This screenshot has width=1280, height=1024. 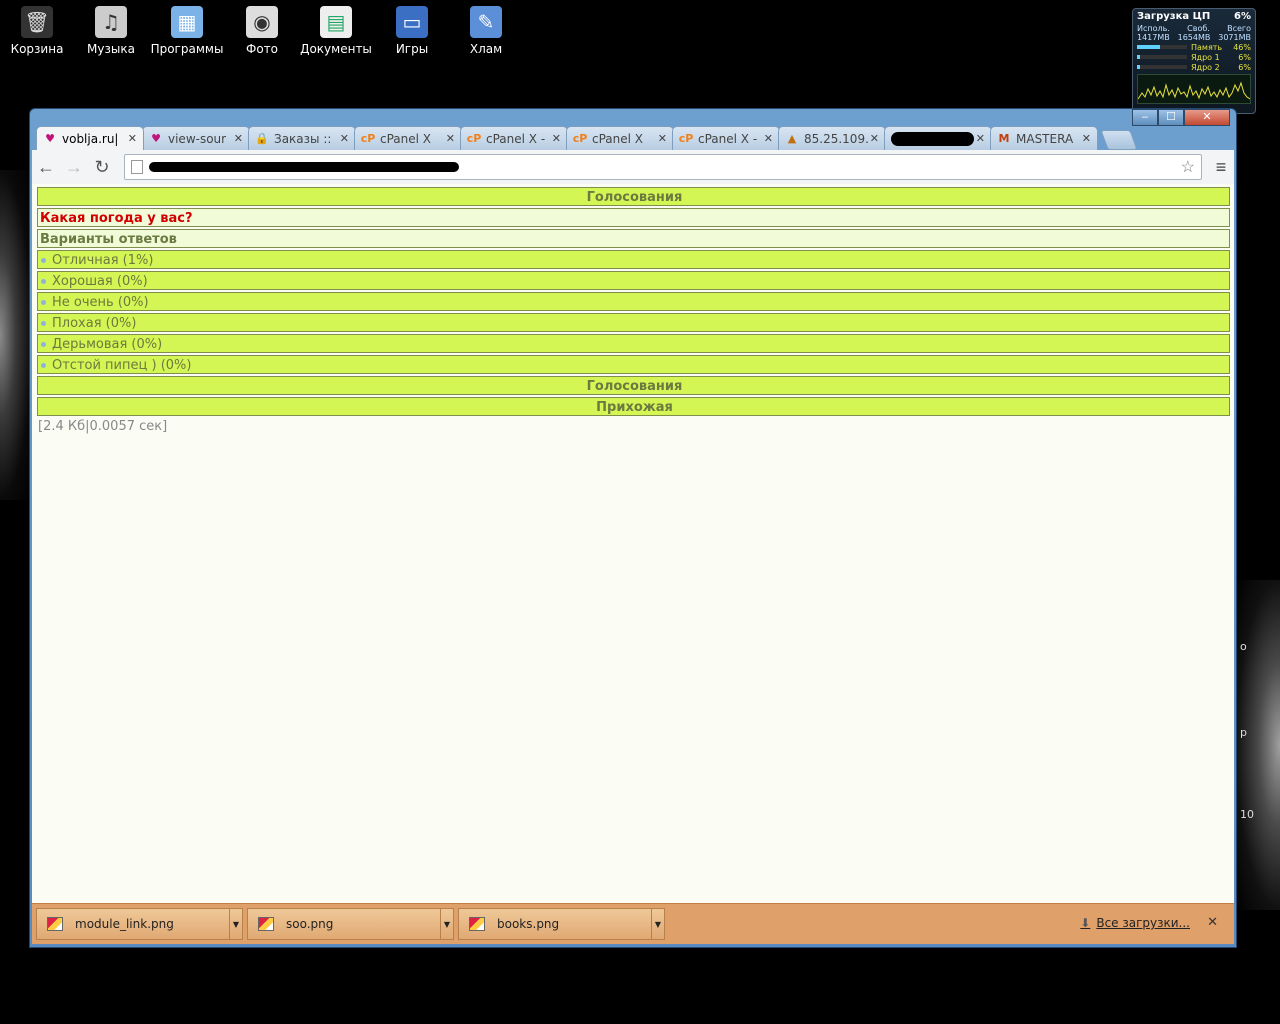 I want to click on browser-menu-button: ≡, so click(x=1221, y=167).